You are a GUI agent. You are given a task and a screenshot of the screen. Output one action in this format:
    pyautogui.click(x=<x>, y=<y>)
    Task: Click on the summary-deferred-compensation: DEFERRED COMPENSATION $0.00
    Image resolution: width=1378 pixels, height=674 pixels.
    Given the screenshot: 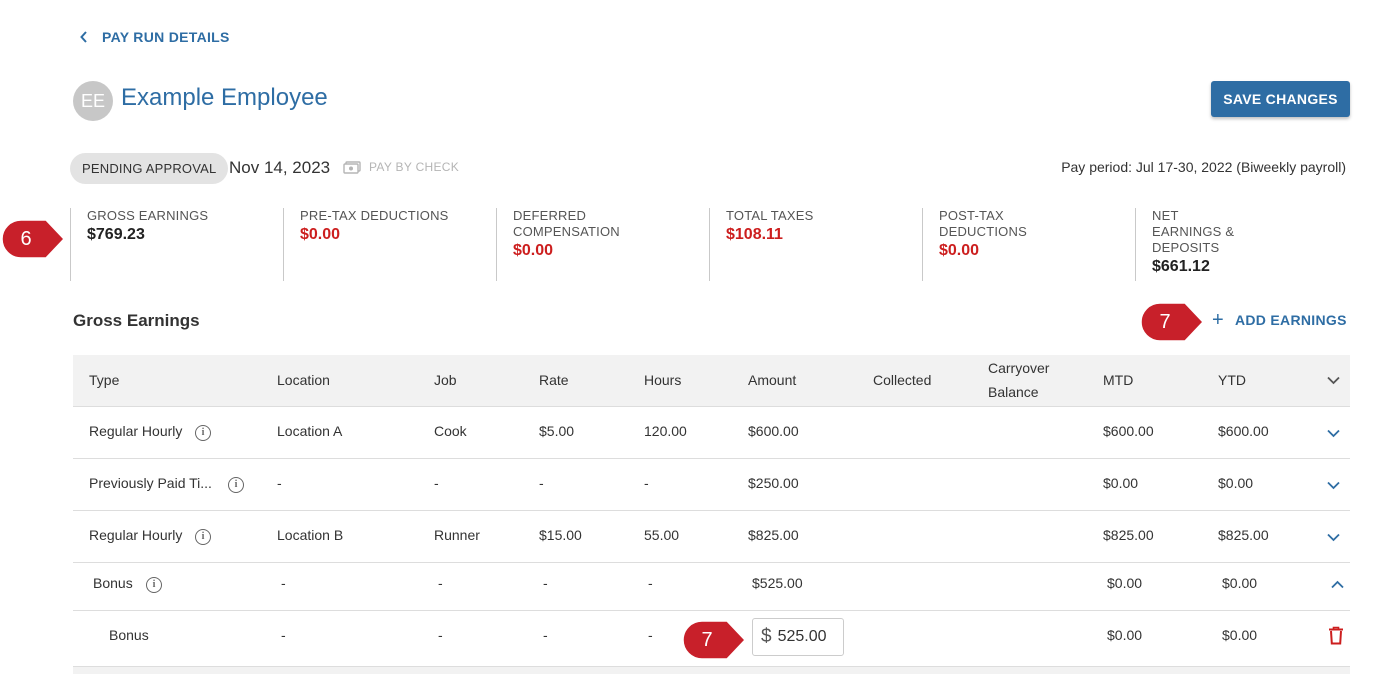 What is the action you would take?
    pyautogui.click(x=602, y=244)
    